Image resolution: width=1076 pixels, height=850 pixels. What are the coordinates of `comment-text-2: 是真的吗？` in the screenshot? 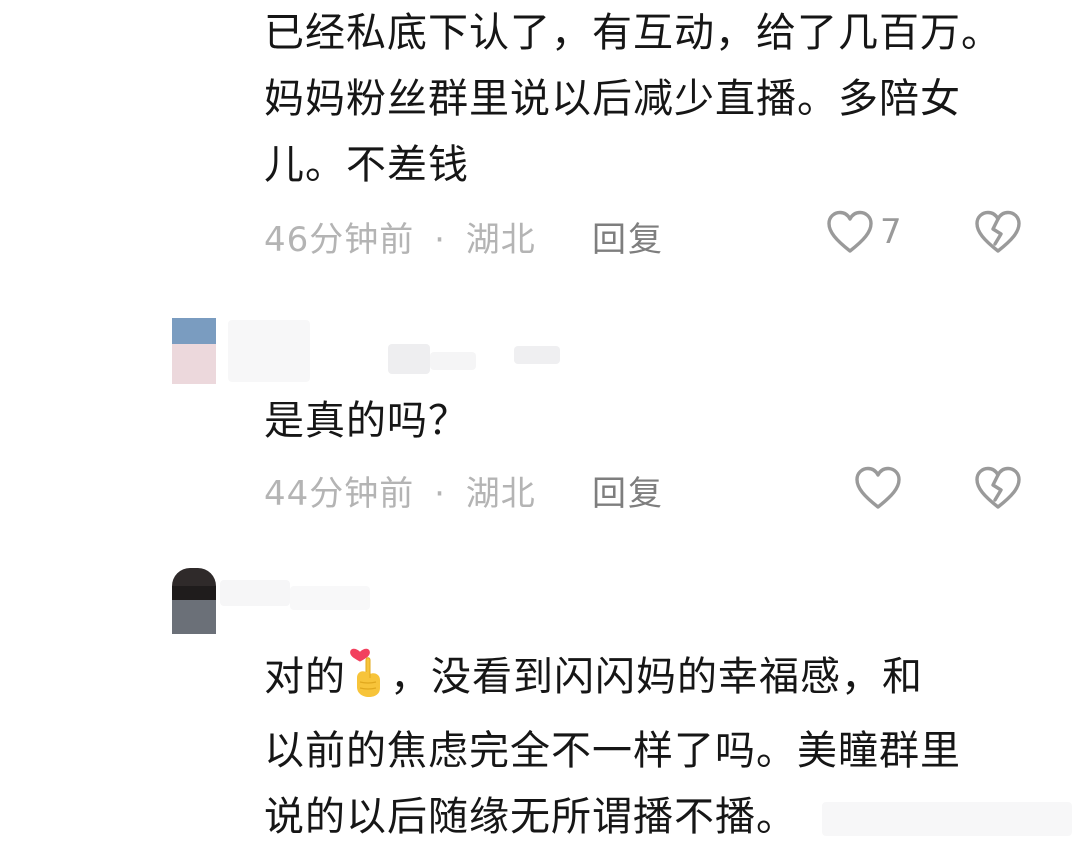 It's located at (366, 421).